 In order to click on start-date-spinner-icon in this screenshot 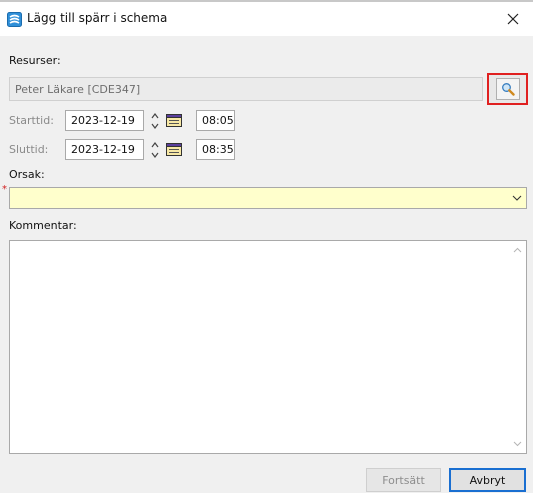, I will do `click(155, 121)`.